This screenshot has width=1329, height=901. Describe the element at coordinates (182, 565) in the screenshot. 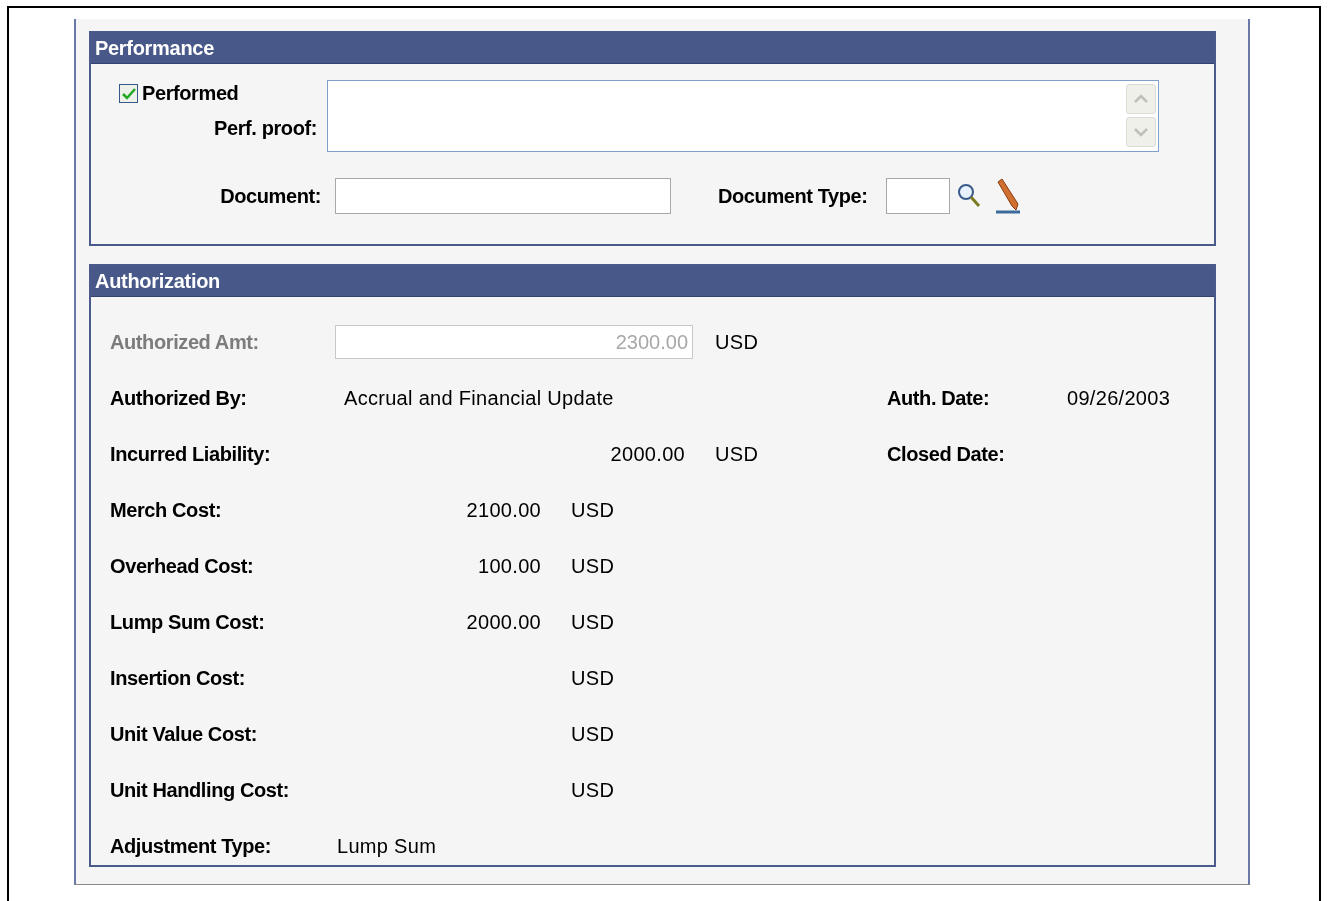

I see `field-label: Overhead Cost:` at that location.